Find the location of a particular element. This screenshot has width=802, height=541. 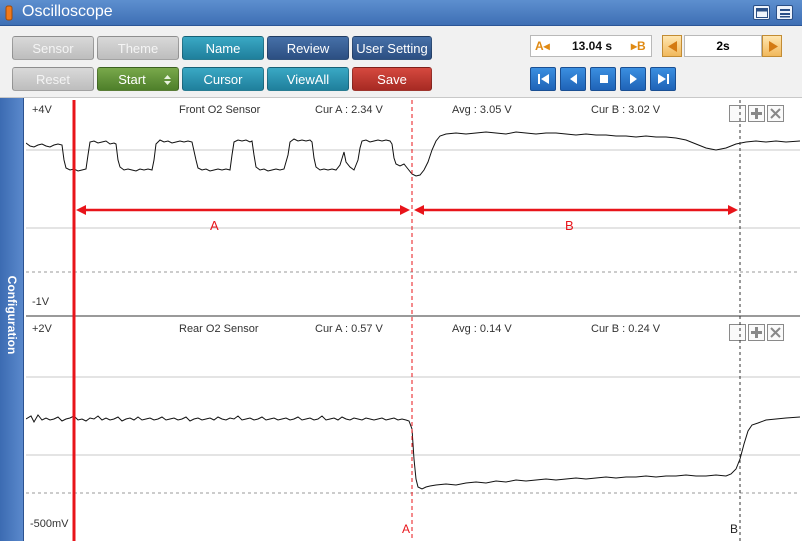

arrow-left-icon is located at coordinates (672, 46).